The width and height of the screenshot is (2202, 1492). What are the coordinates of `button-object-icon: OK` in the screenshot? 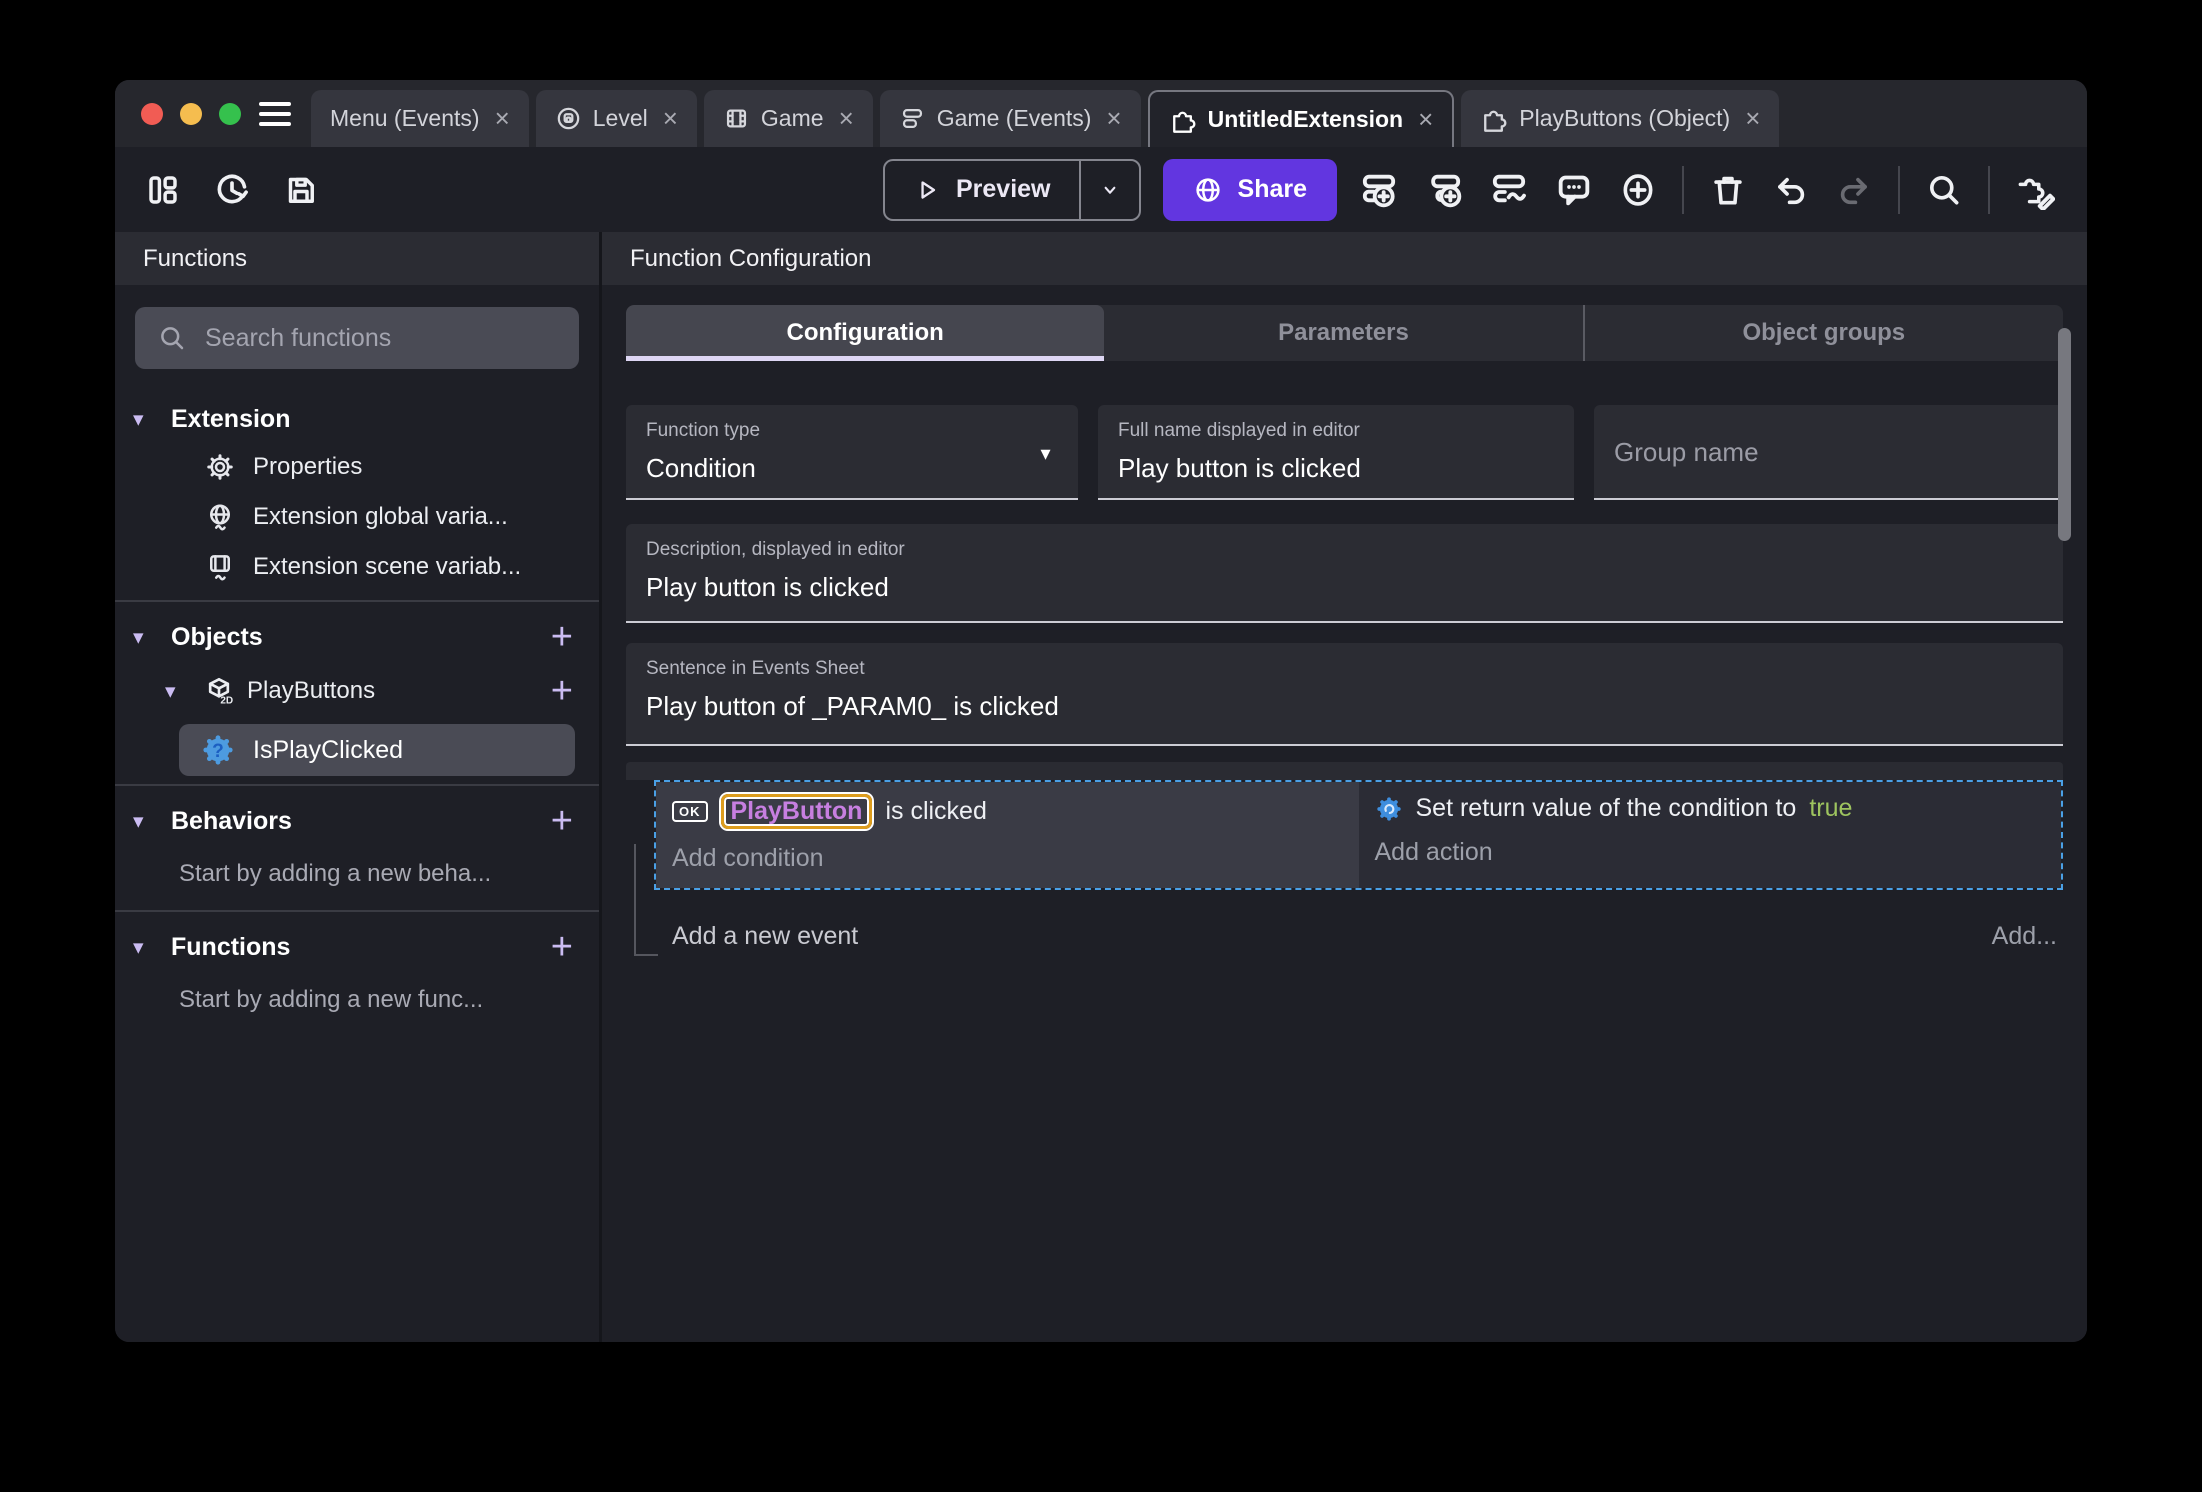 It's located at (690, 811).